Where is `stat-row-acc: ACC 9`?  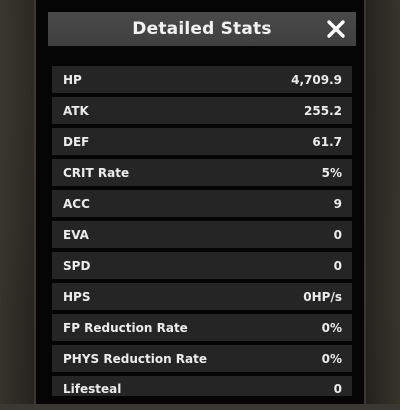 stat-row-acc: ACC 9 is located at coordinates (202, 203).